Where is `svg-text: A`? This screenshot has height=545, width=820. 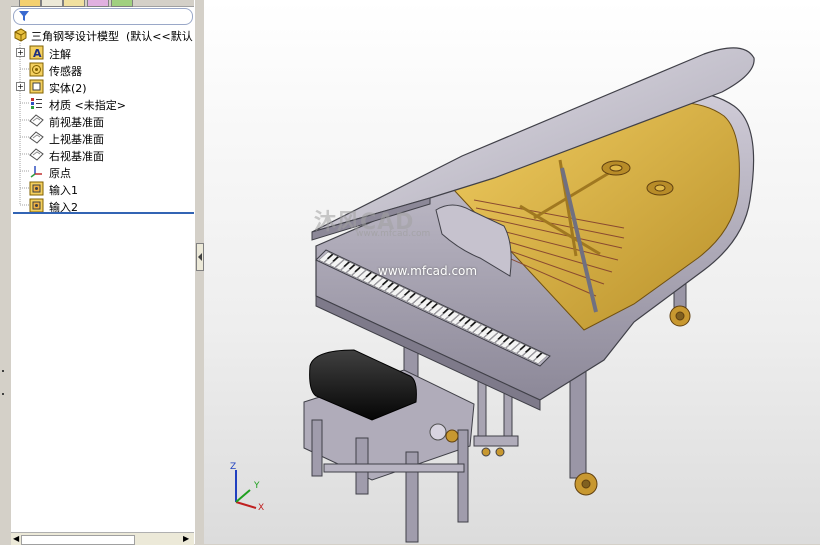
svg-text: A is located at coordinates (37, 53).